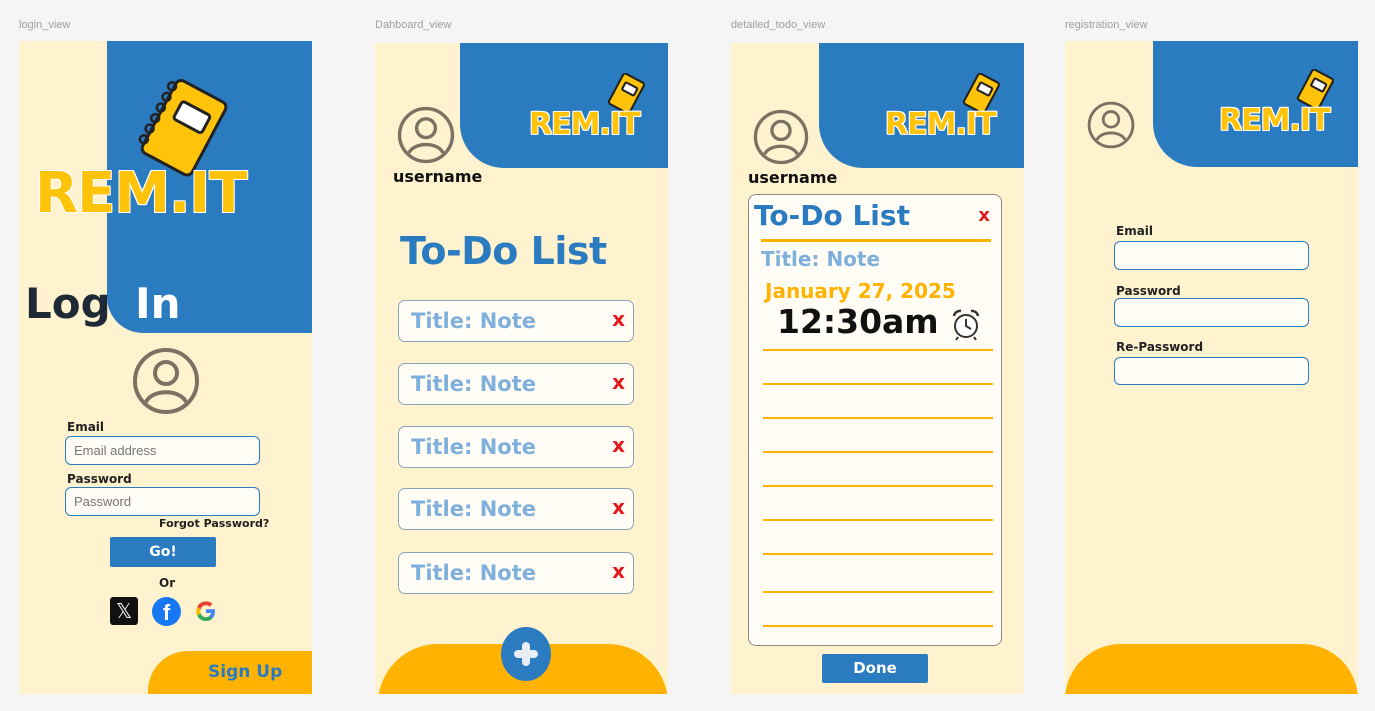 The image size is (1375, 711). I want to click on add-note-button, so click(526, 654).